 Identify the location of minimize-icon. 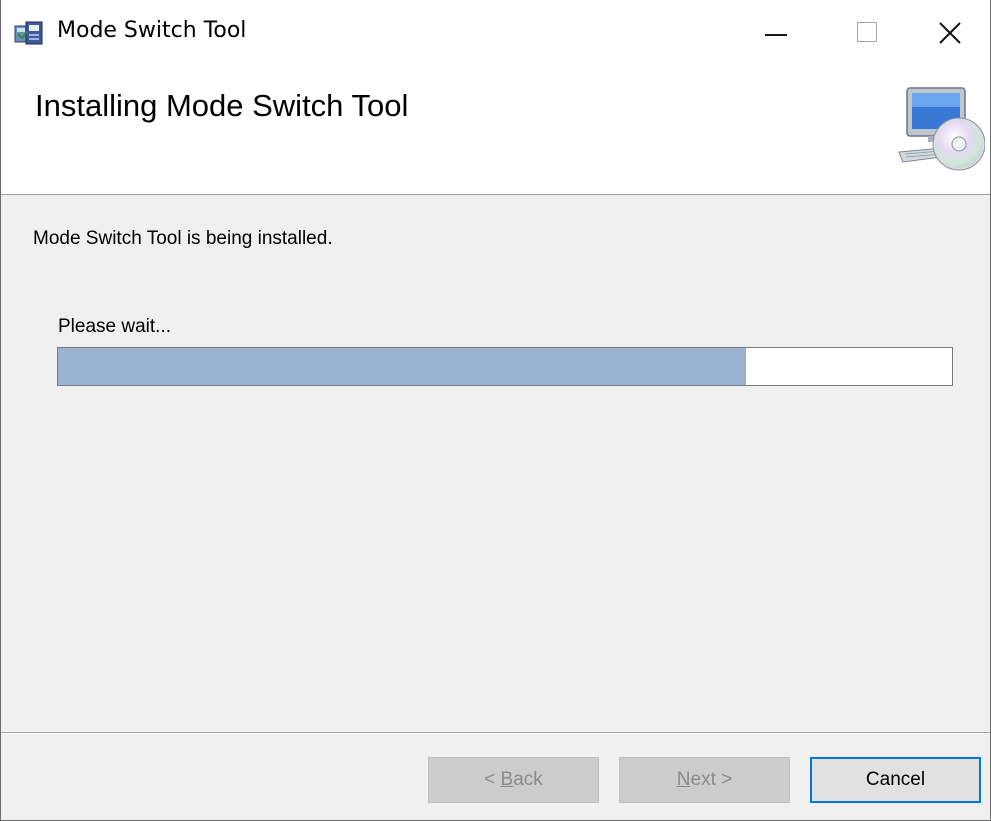
(776, 35).